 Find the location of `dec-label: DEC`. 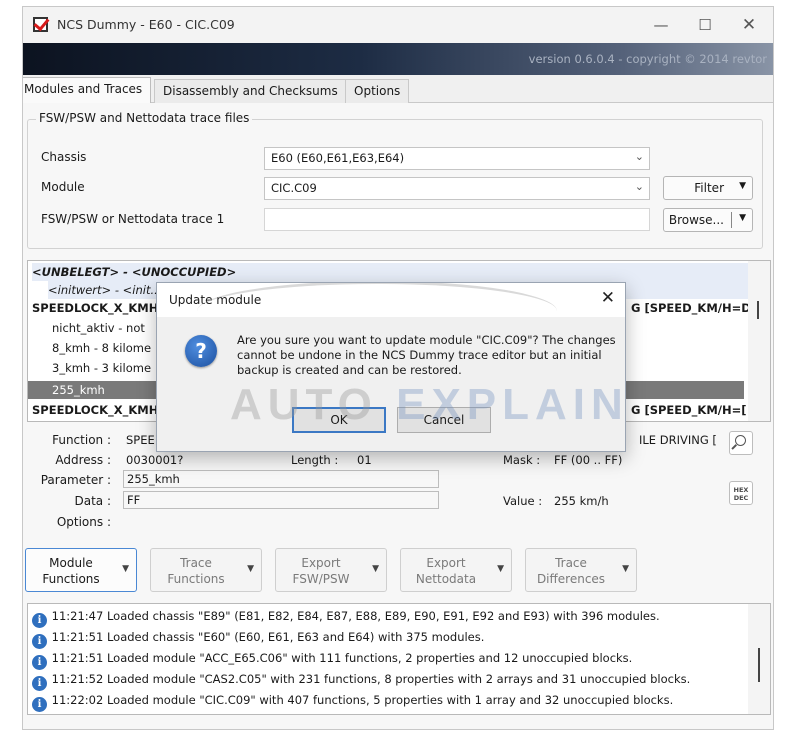

dec-label: DEC is located at coordinates (741, 498).